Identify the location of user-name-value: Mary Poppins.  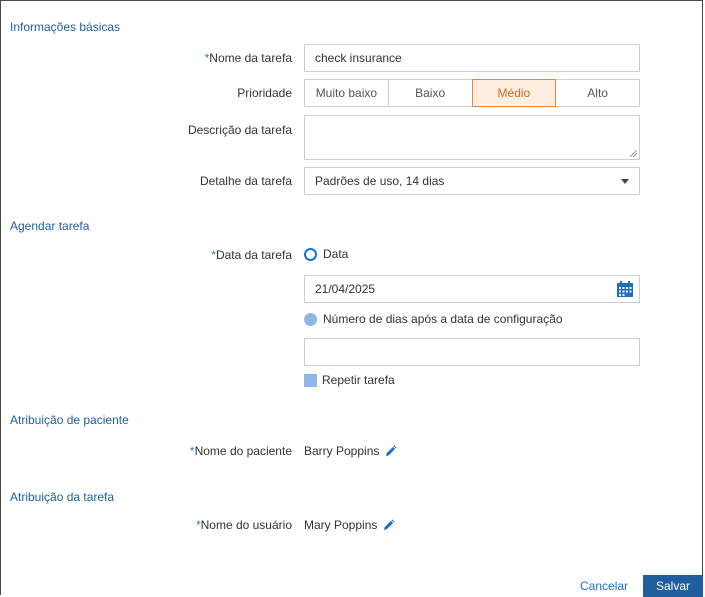
(341, 525).